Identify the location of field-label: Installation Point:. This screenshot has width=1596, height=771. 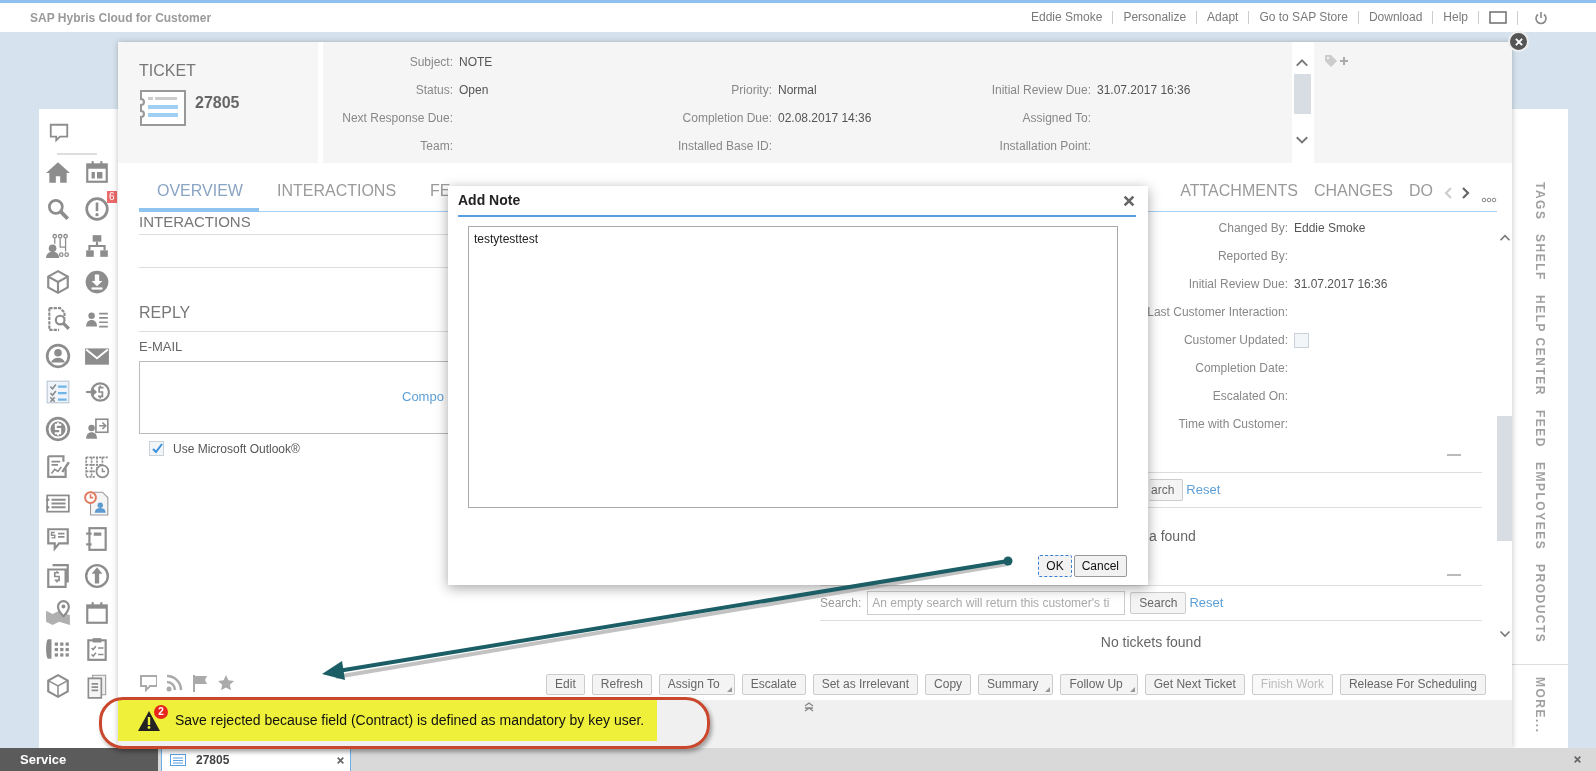
(1044, 146).